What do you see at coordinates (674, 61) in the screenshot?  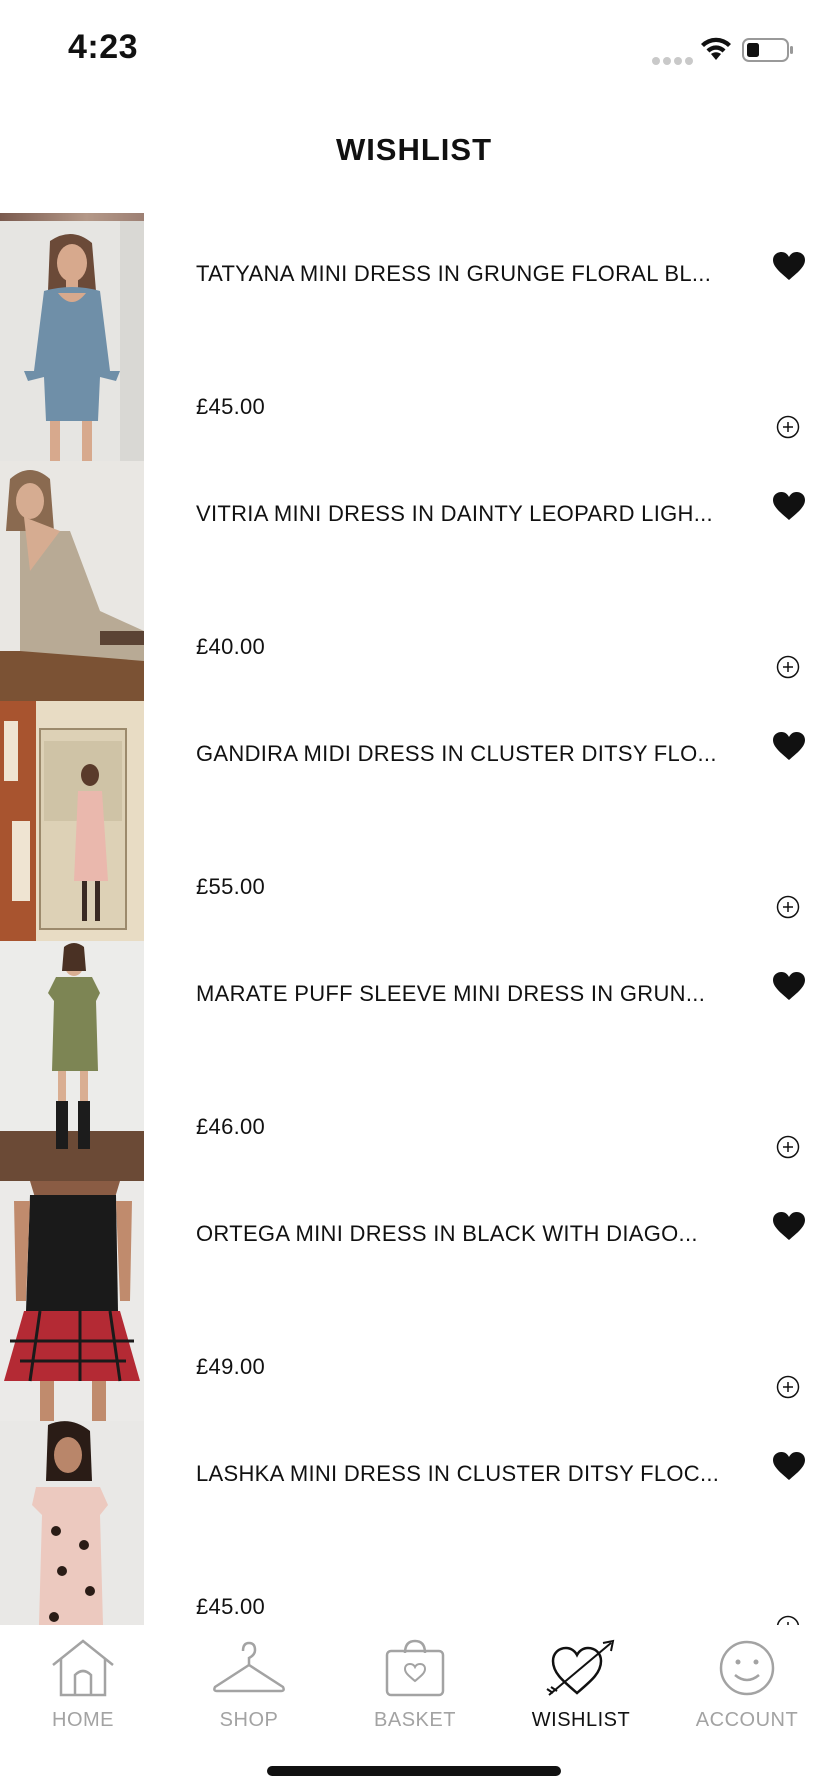 I see `signal-dots-icon` at bounding box center [674, 61].